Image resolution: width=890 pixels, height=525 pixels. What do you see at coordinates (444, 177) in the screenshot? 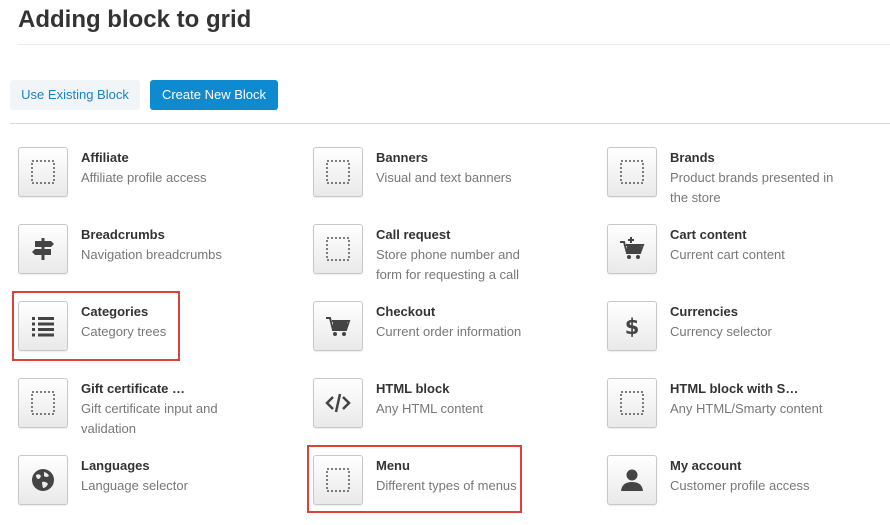
I see `block-description: Visual and text banners` at bounding box center [444, 177].